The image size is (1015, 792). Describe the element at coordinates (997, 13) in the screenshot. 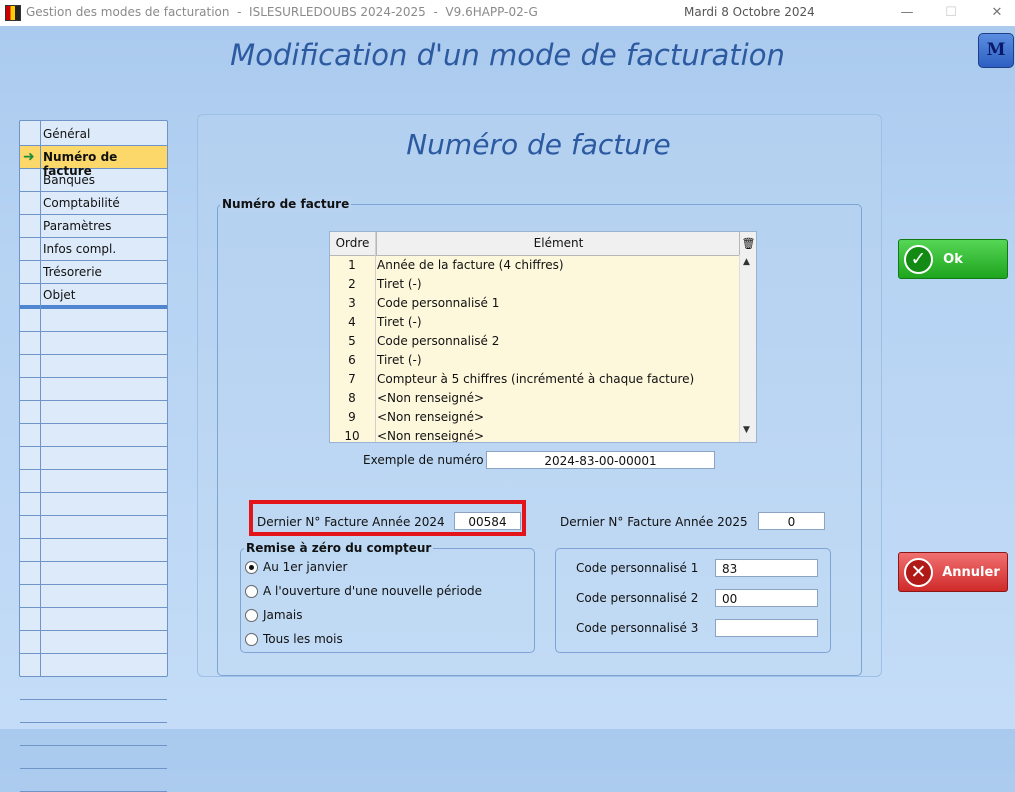

I see `close-button: ✕` at that location.